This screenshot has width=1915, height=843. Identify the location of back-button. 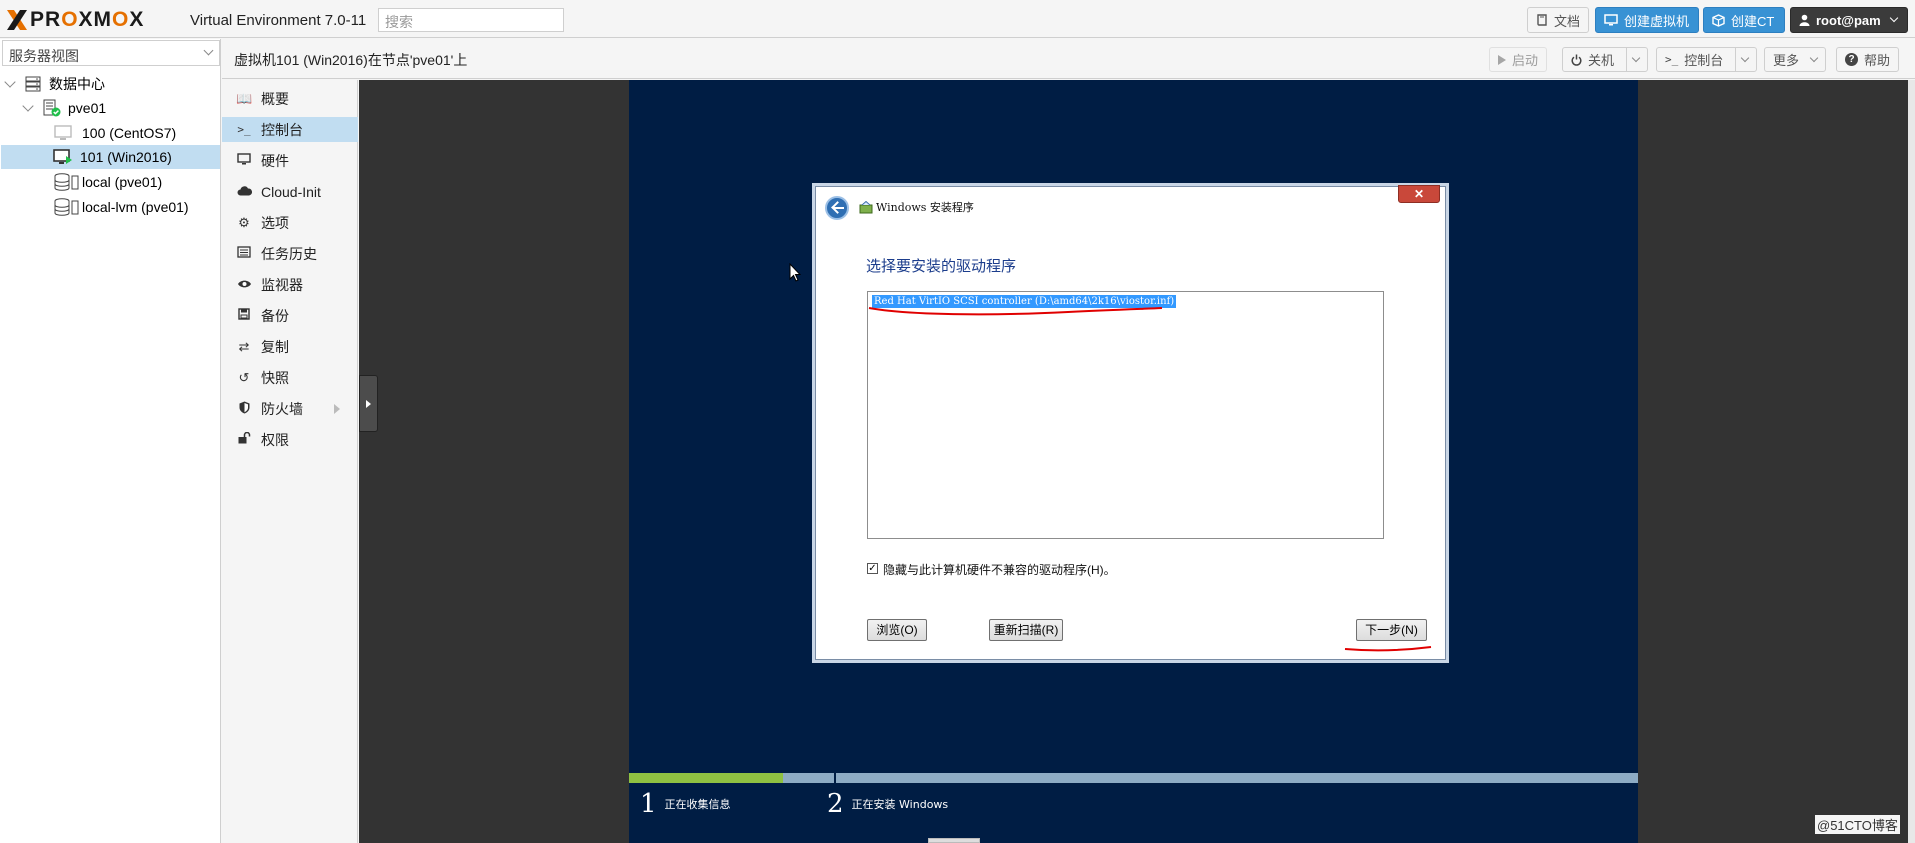
(837, 208).